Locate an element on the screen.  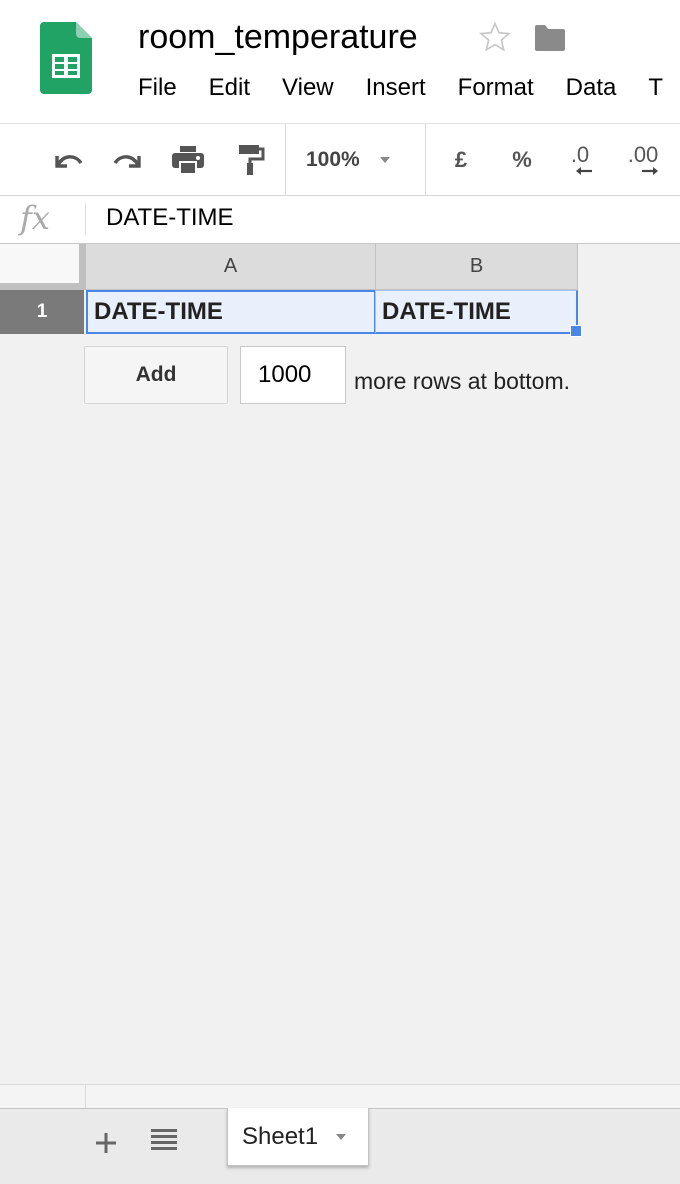
fill-handle is located at coordinates (576, 331).